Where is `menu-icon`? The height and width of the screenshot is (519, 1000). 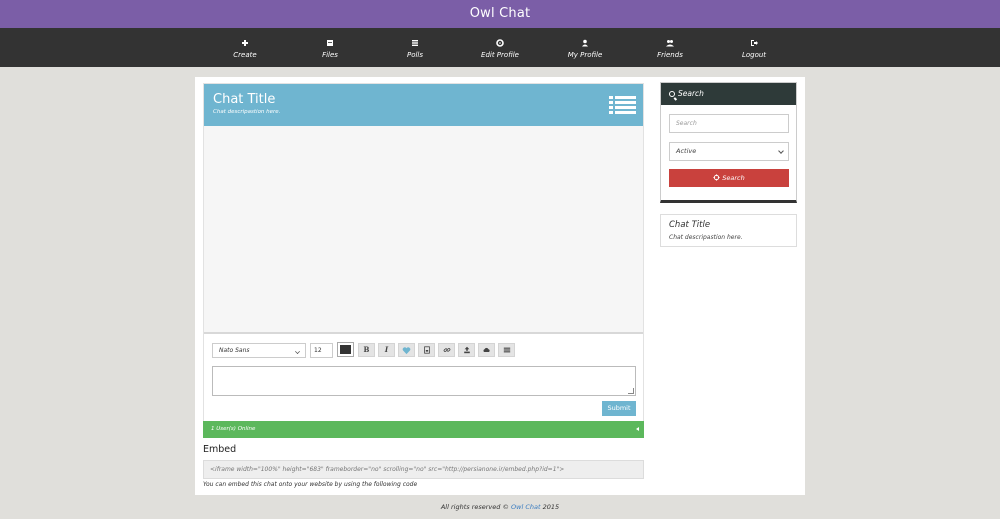 menu-icon is located at coordinates (506, 350).